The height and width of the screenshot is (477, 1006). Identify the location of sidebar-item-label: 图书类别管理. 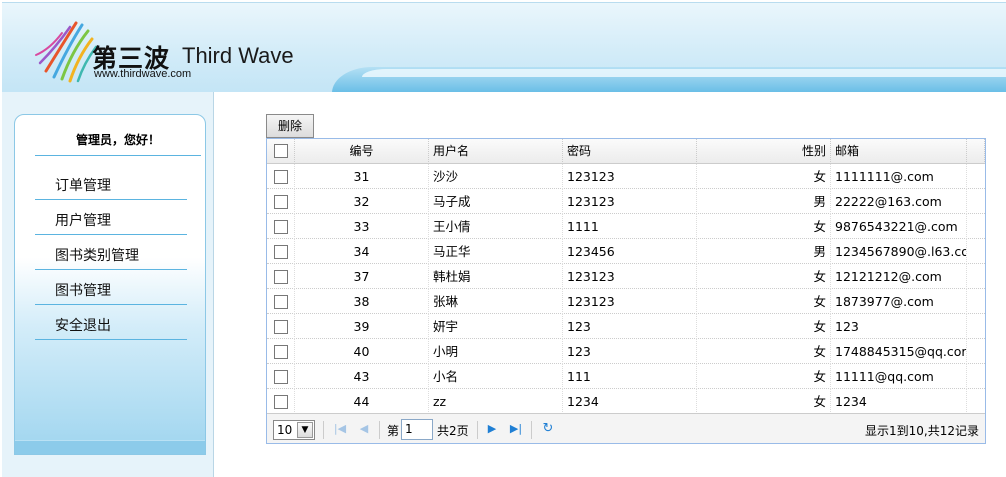
(97, 256).